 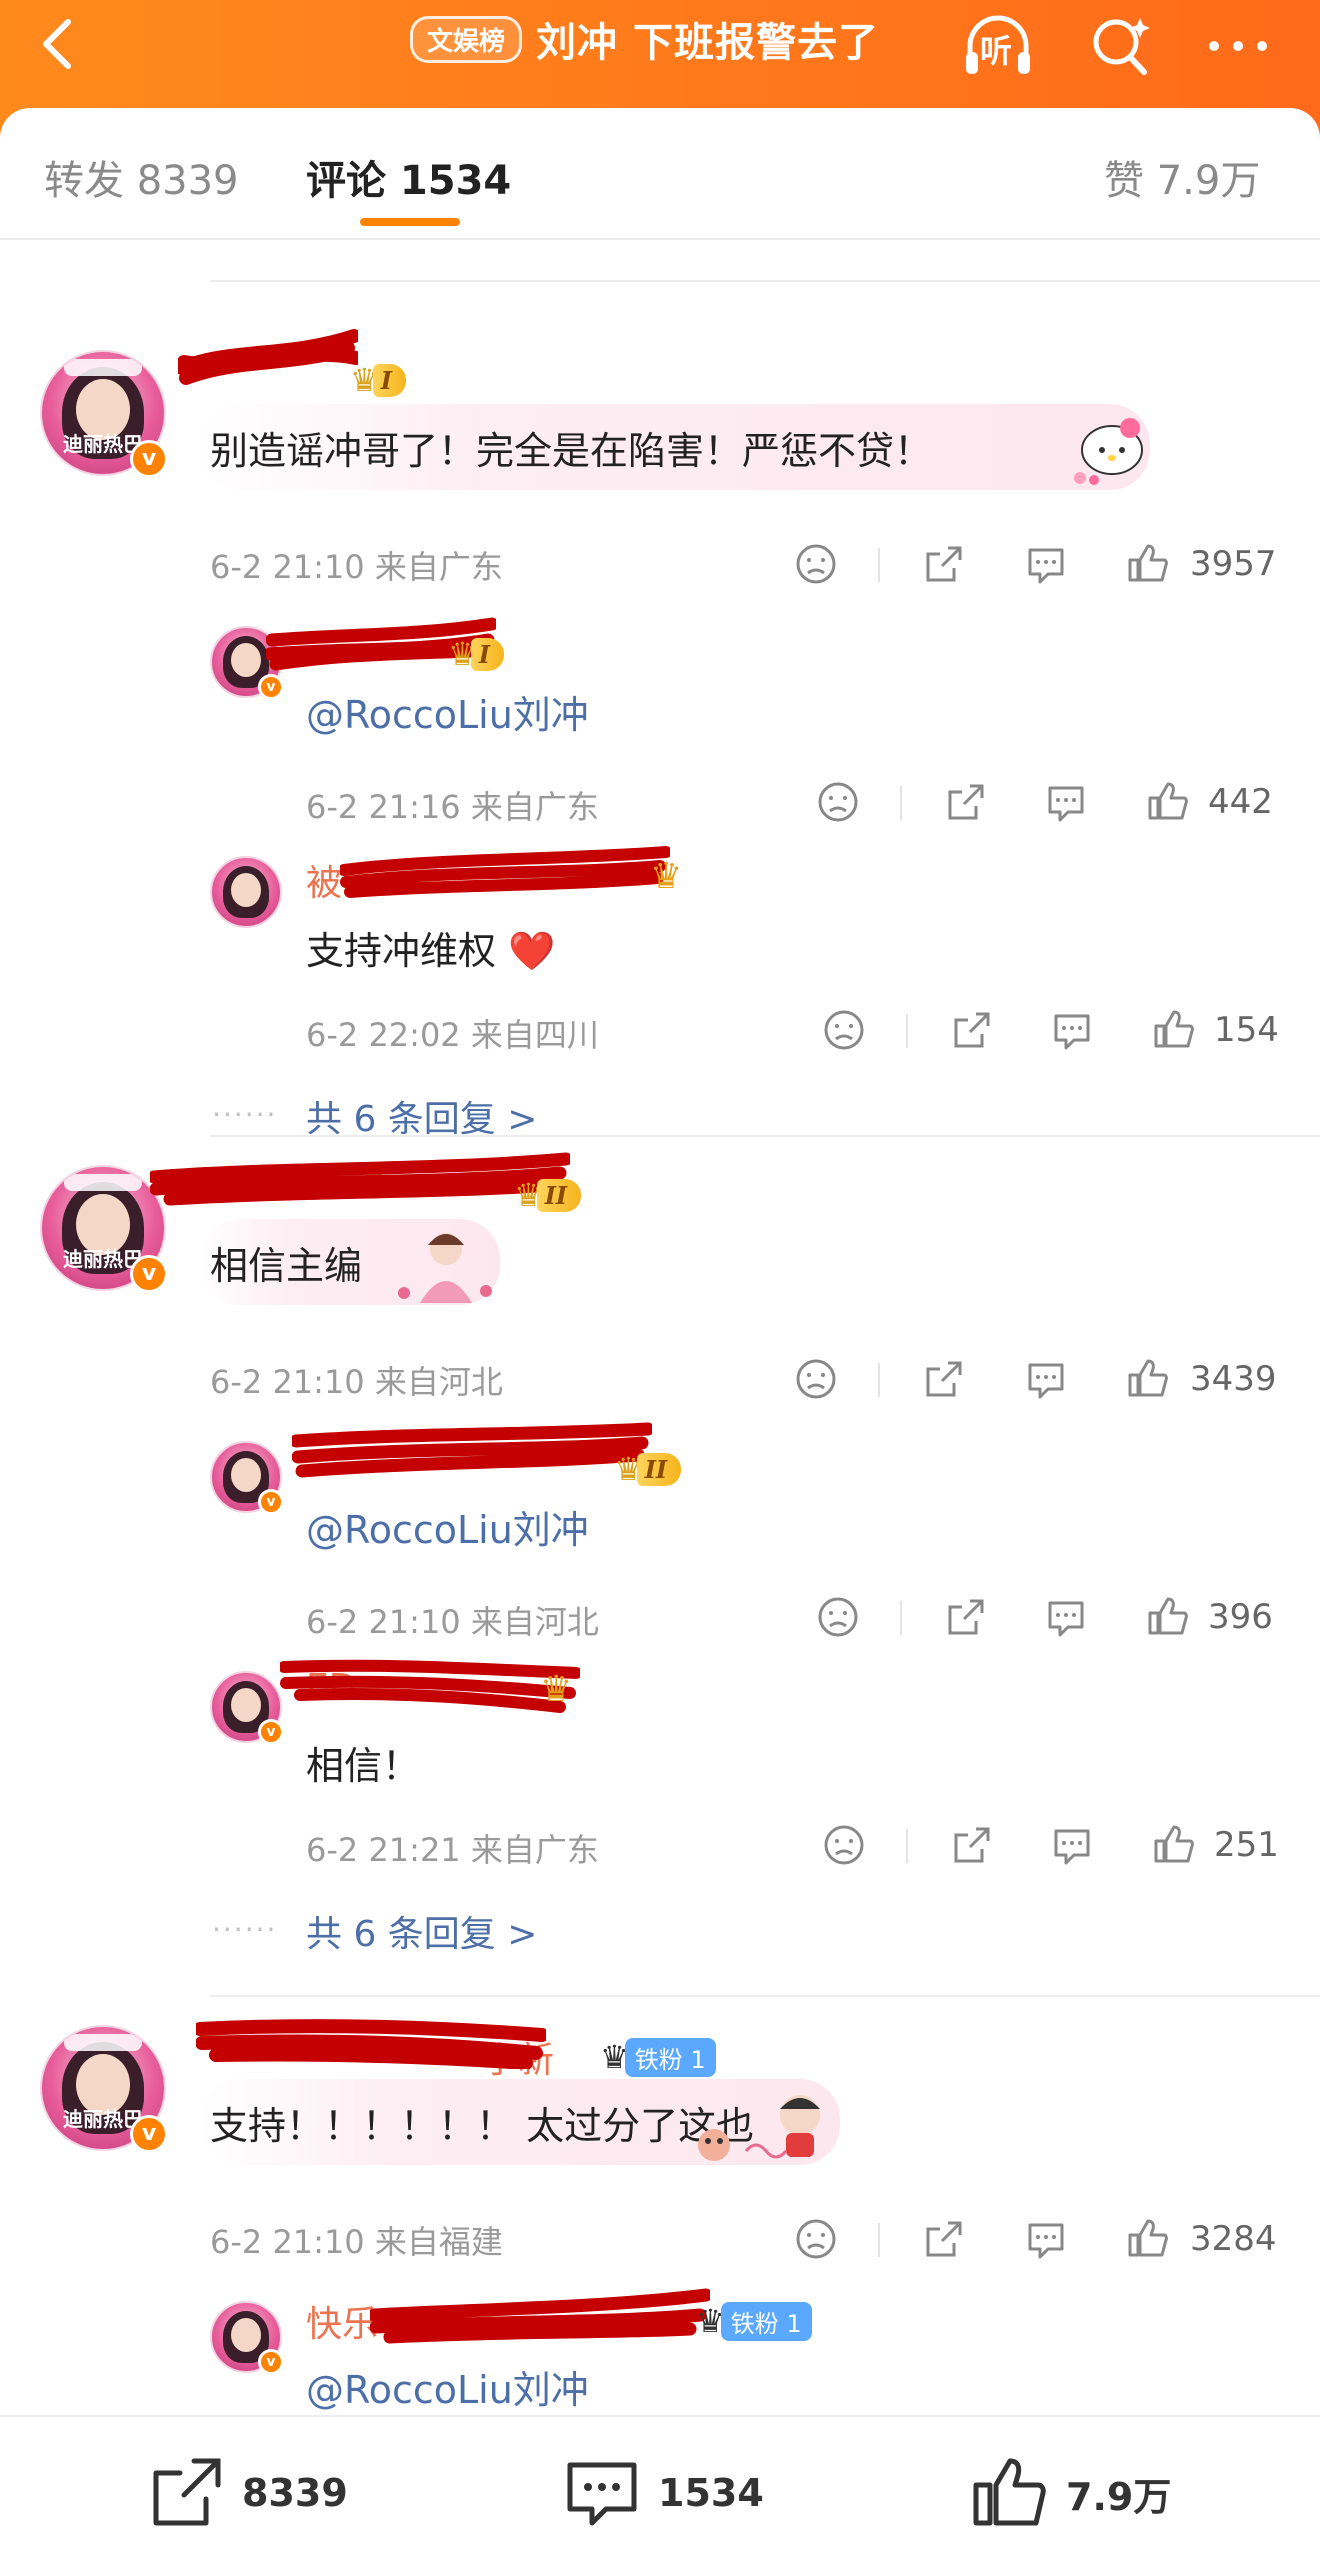 What do you see at coordinates (1233, 2239) in the screenshot?
I see `like-count: 3284` at bounding box center [1233, 2239].